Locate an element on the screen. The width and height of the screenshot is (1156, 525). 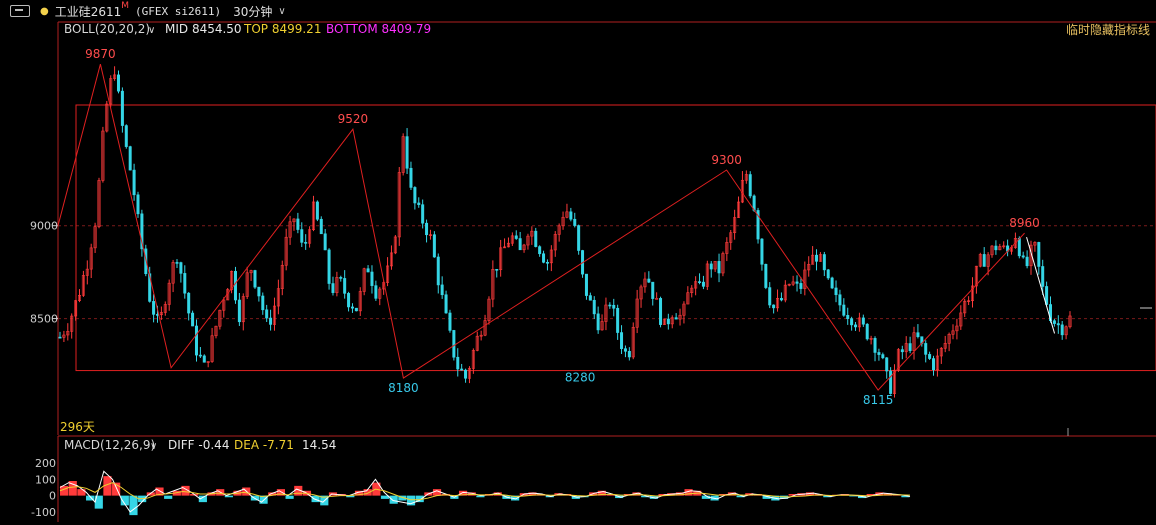
boll-mid: MID 8454.50 is located at coordinates (203, 29).